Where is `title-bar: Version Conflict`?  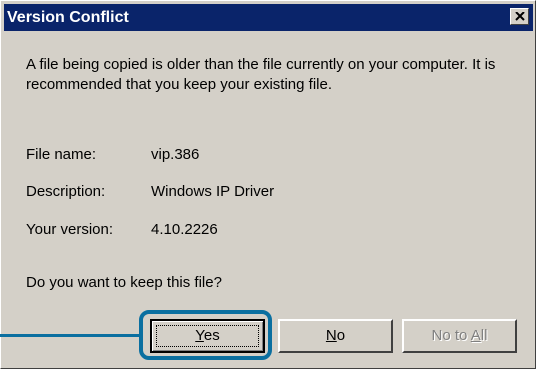
title-bar: Version Conflict is located at coordinates (268, 17).